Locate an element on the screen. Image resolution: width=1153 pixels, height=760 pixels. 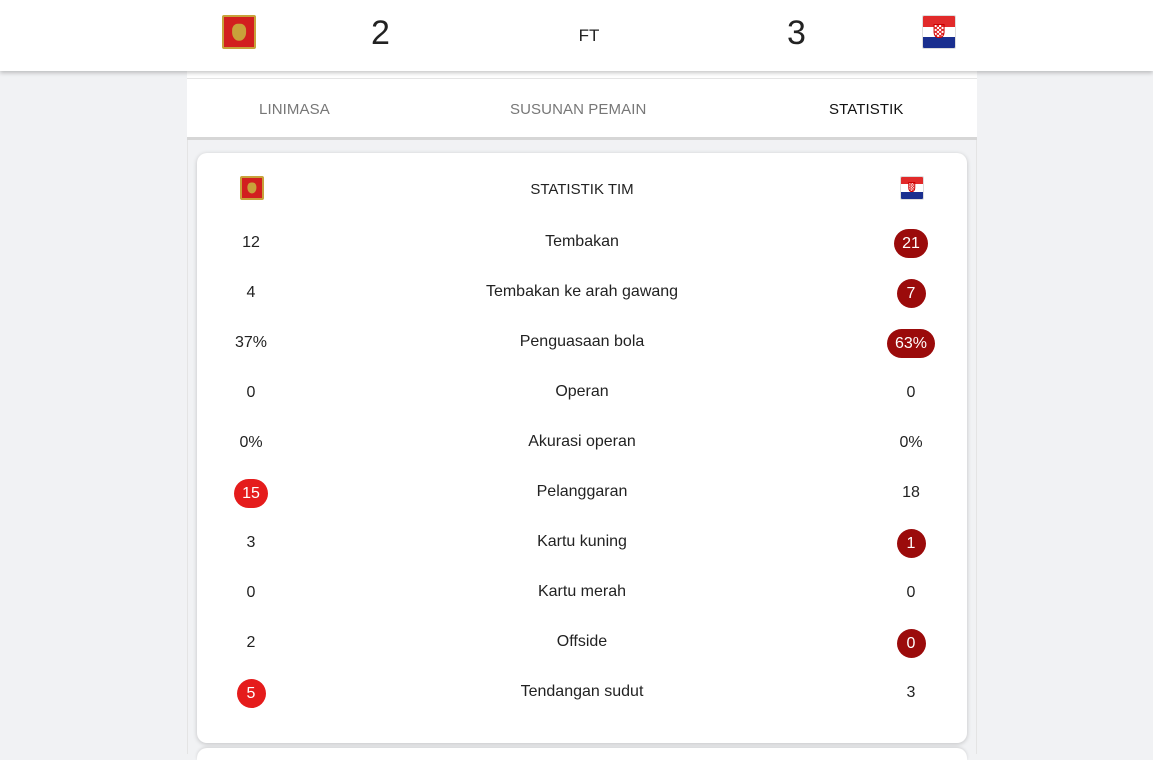
away-stat-badge: 0 is located at coordinates (911, 643).